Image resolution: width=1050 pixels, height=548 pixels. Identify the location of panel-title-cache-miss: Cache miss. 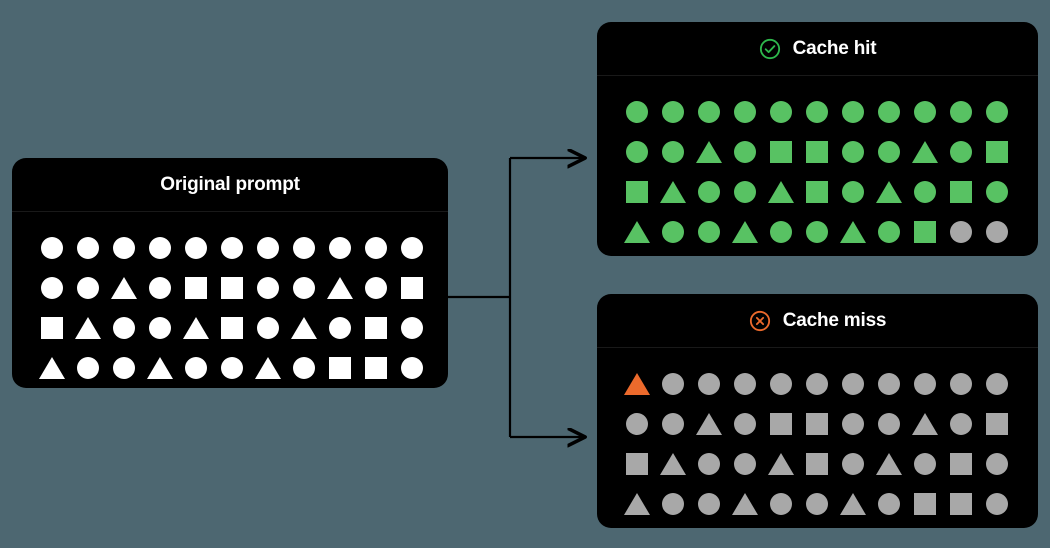
(834, 320).